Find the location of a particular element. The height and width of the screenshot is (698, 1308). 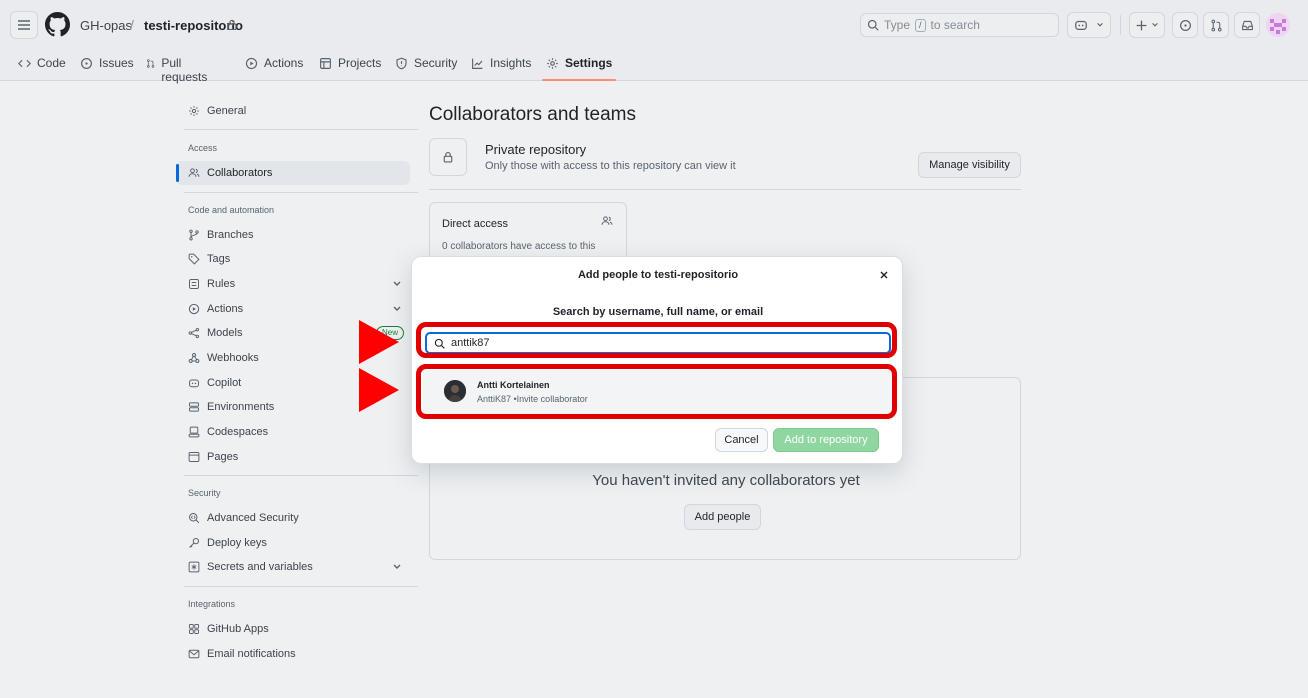

lock-badge is located at coordinates (448, 157).